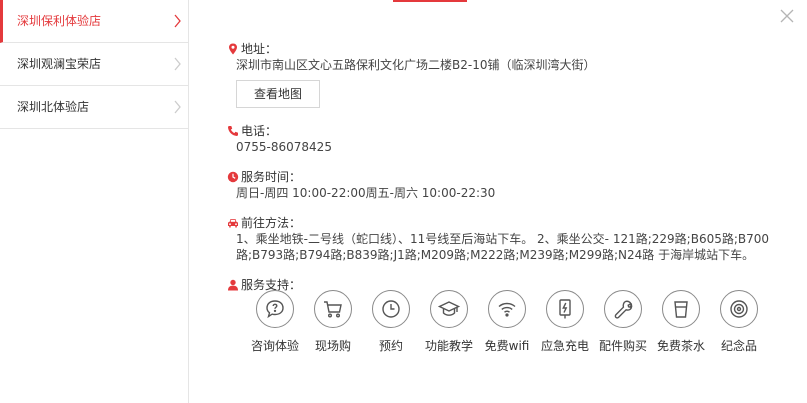 The width and height of the screenshot is (807, 403). Describe the element at coordinates (233, 49) in the screenshot. I see `location-pin-icon` at that location.